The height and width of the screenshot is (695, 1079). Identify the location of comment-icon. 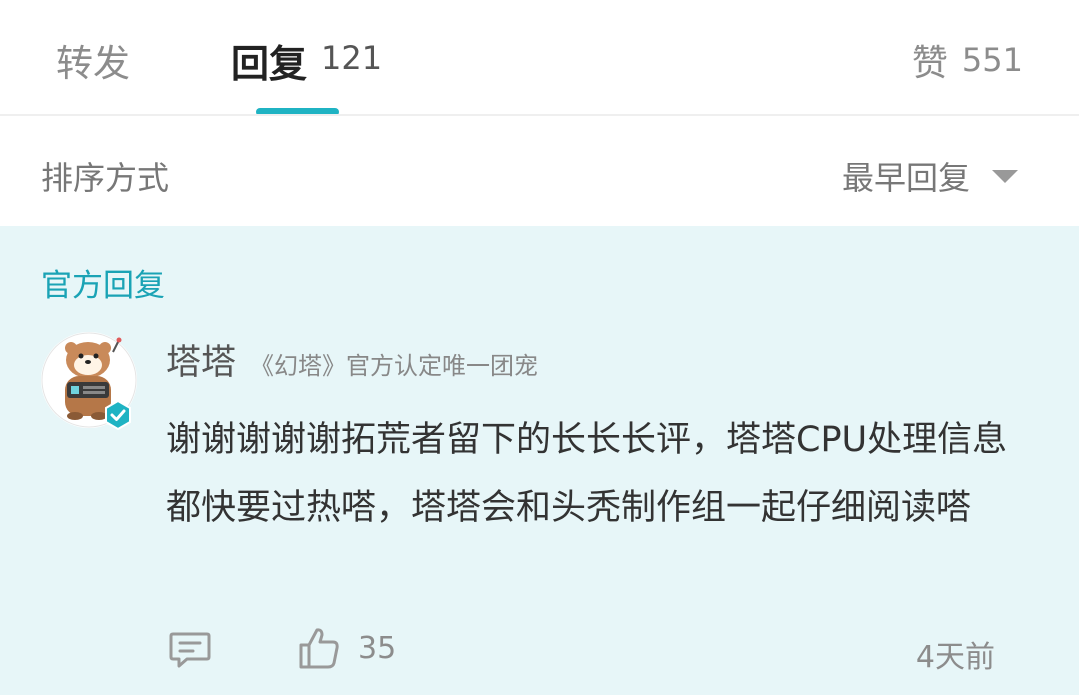
(190, 650).